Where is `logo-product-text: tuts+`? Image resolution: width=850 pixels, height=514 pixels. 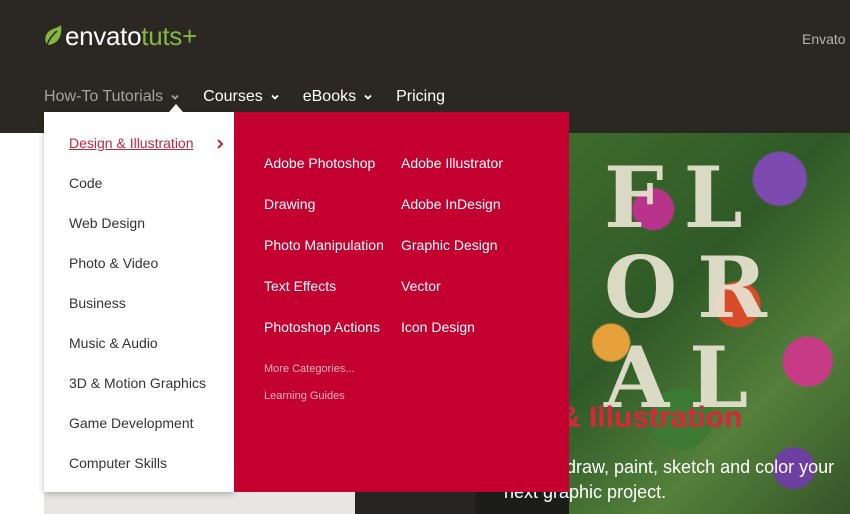 logo-product-text: tuts+ is located at coordinates (169, 35).